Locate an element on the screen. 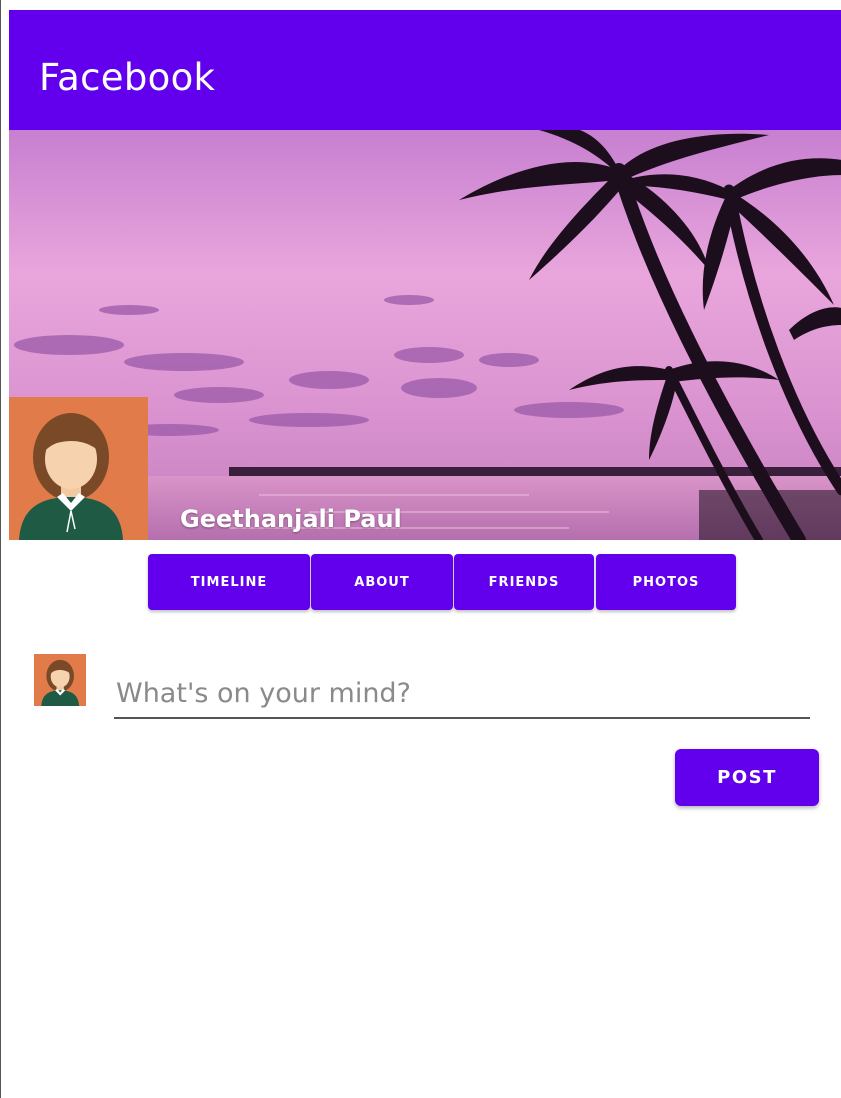 This screenshot has width=841, height=1098. tab-about-label: ABOUT is located at coordinates (382, 582).